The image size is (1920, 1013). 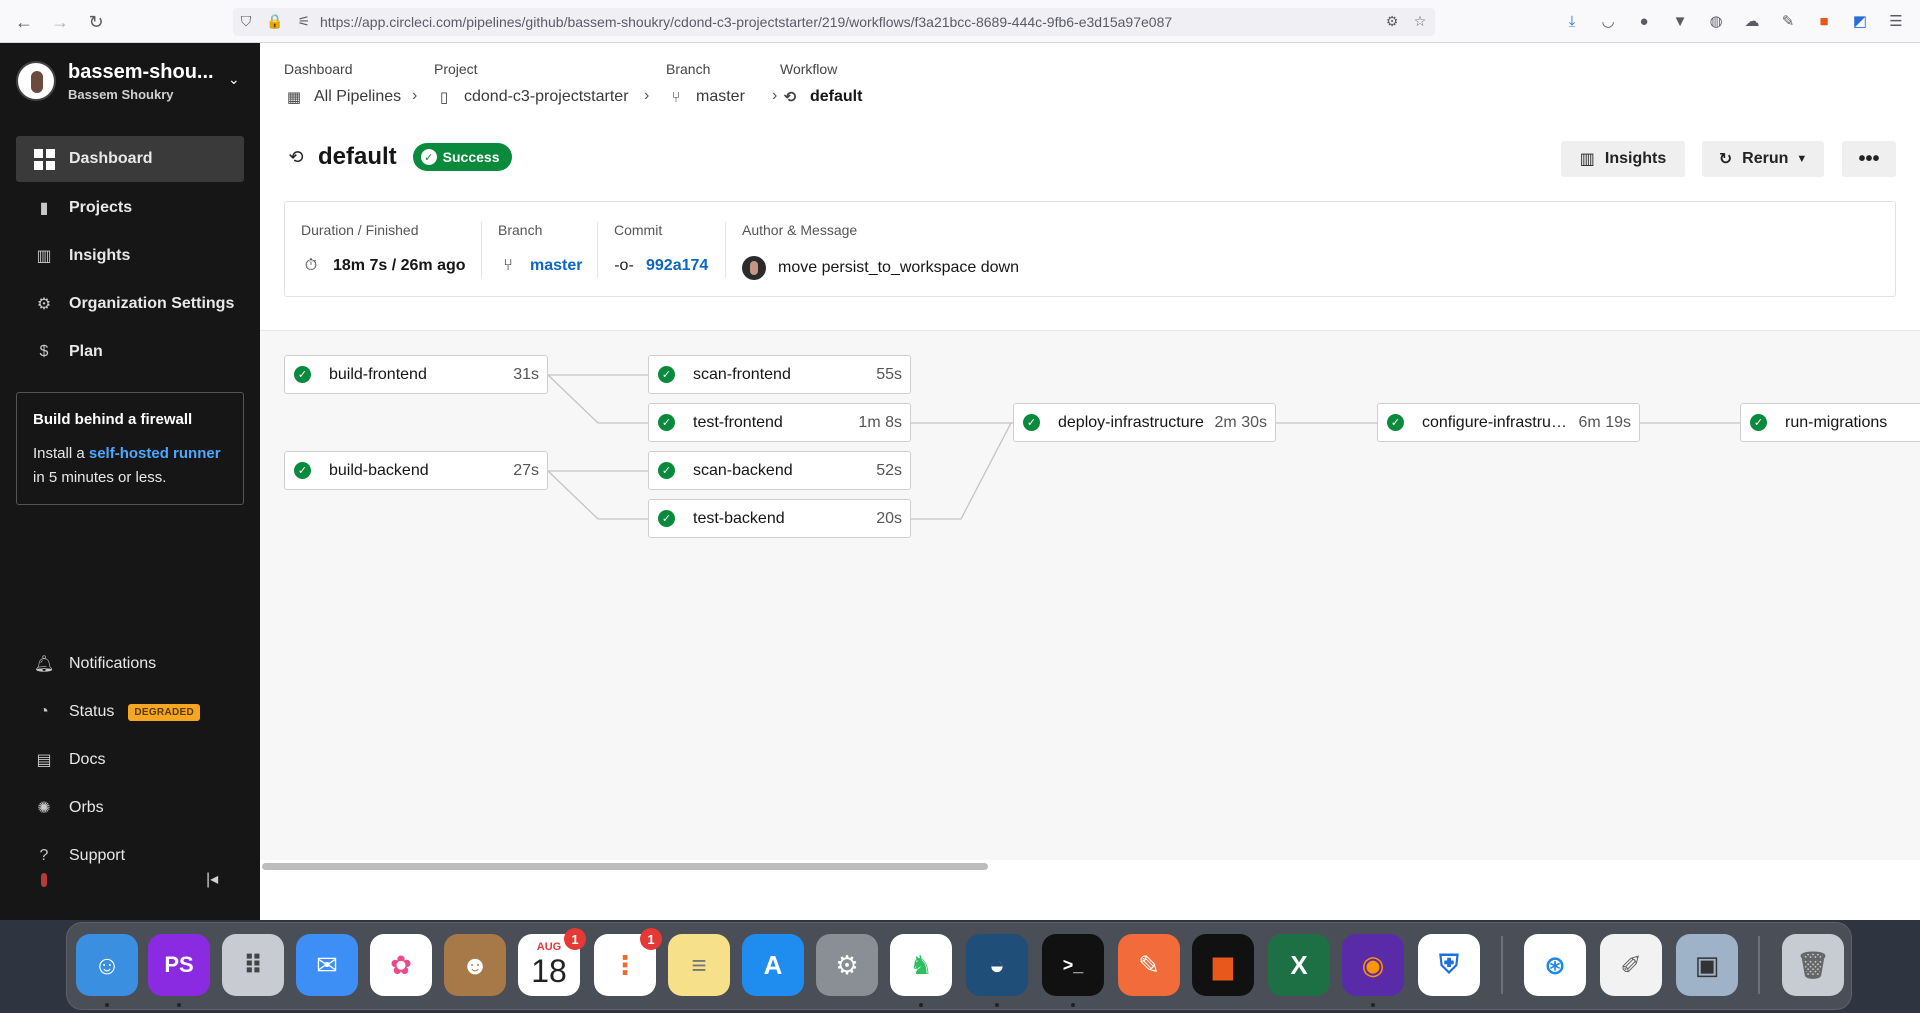 I want to click on reload-icon: ↻, so click(x=96, y=22).